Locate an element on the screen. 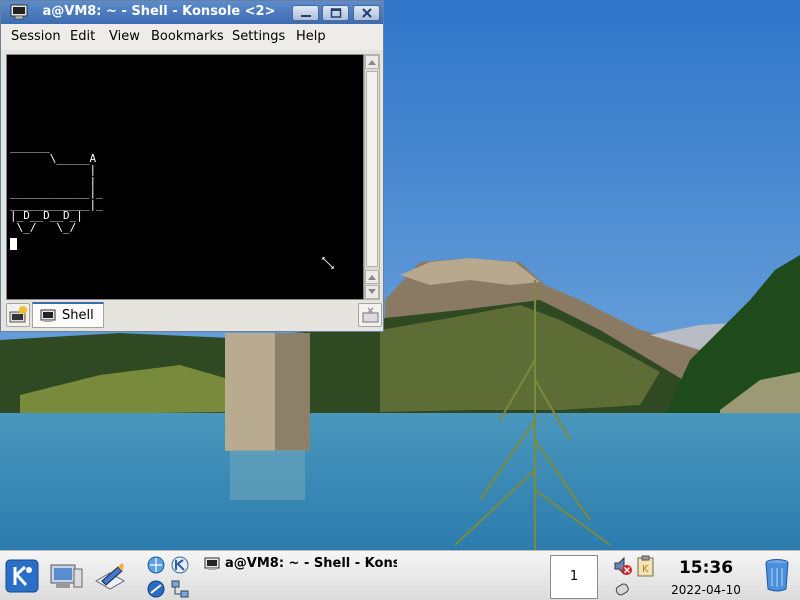 The image size is (800, 600). terminal-scrollbar is located at coordinates (372, 177).